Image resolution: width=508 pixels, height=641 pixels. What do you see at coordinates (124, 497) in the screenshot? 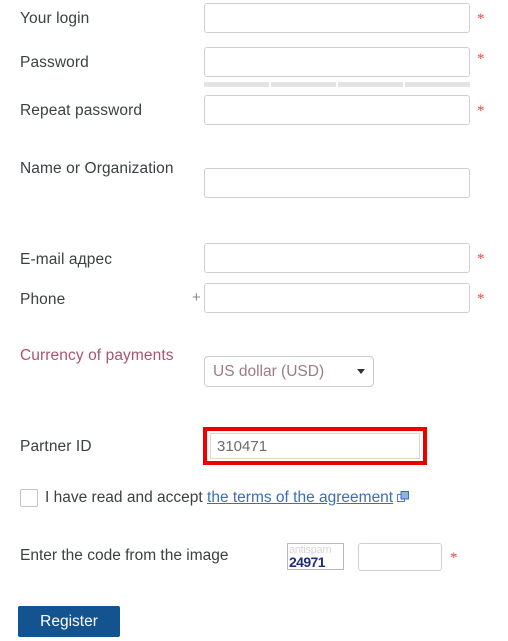
I see `agreement-label: I have read and accept` at bounding box center [124, 497].